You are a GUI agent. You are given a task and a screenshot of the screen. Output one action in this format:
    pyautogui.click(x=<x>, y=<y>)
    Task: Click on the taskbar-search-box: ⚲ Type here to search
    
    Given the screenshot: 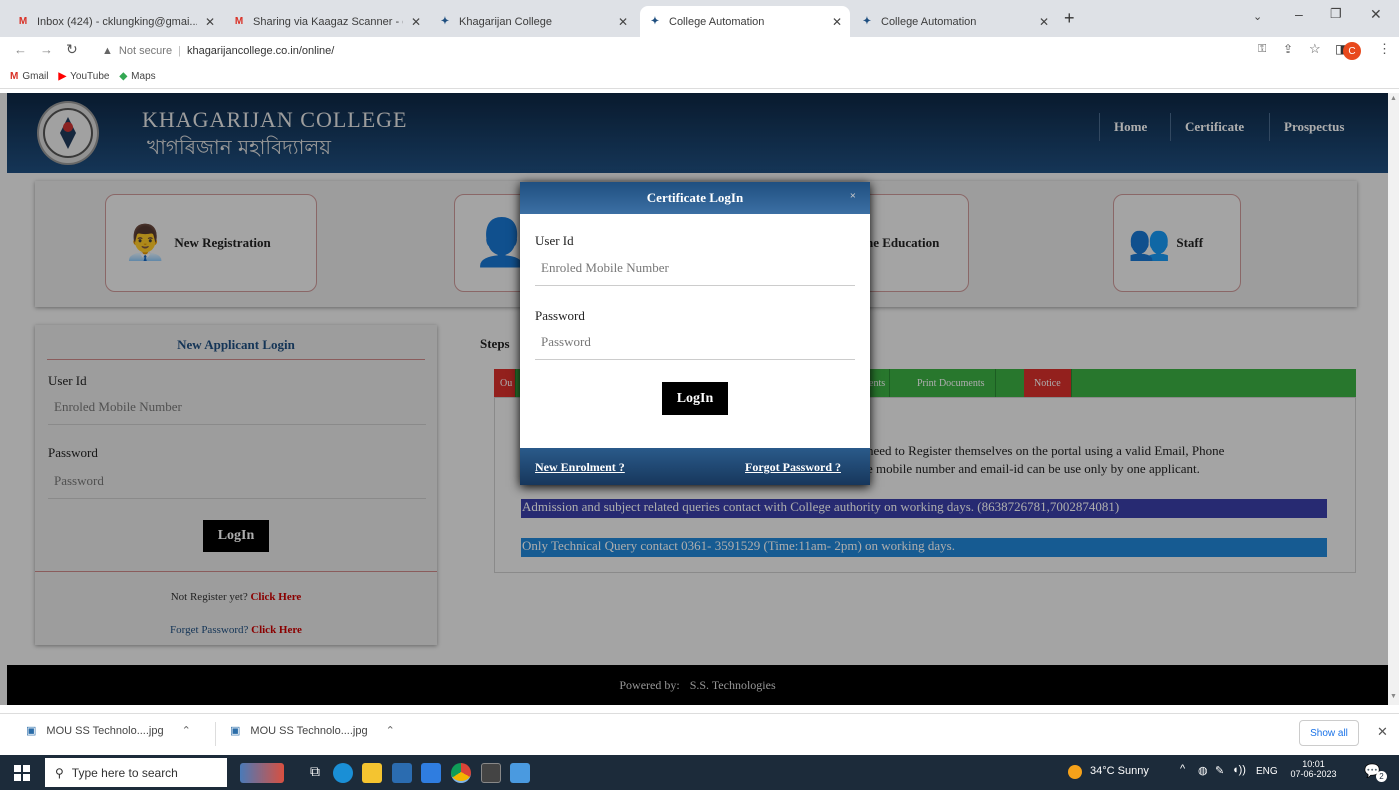 What is the action you would take?
    pyautogui.click(x=136, y=772)
    